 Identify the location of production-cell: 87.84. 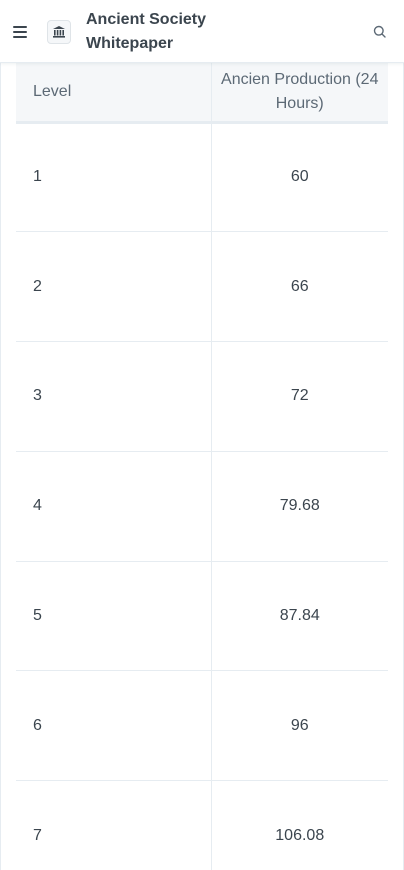
(299, 616).